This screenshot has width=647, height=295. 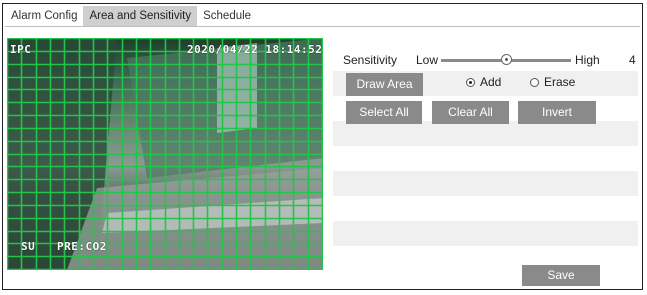 What do you see at coordinates (82, 246) in the screenshot?
I see `osd-bottom-text: PRE:CO2` at bounding box center [82, 246].